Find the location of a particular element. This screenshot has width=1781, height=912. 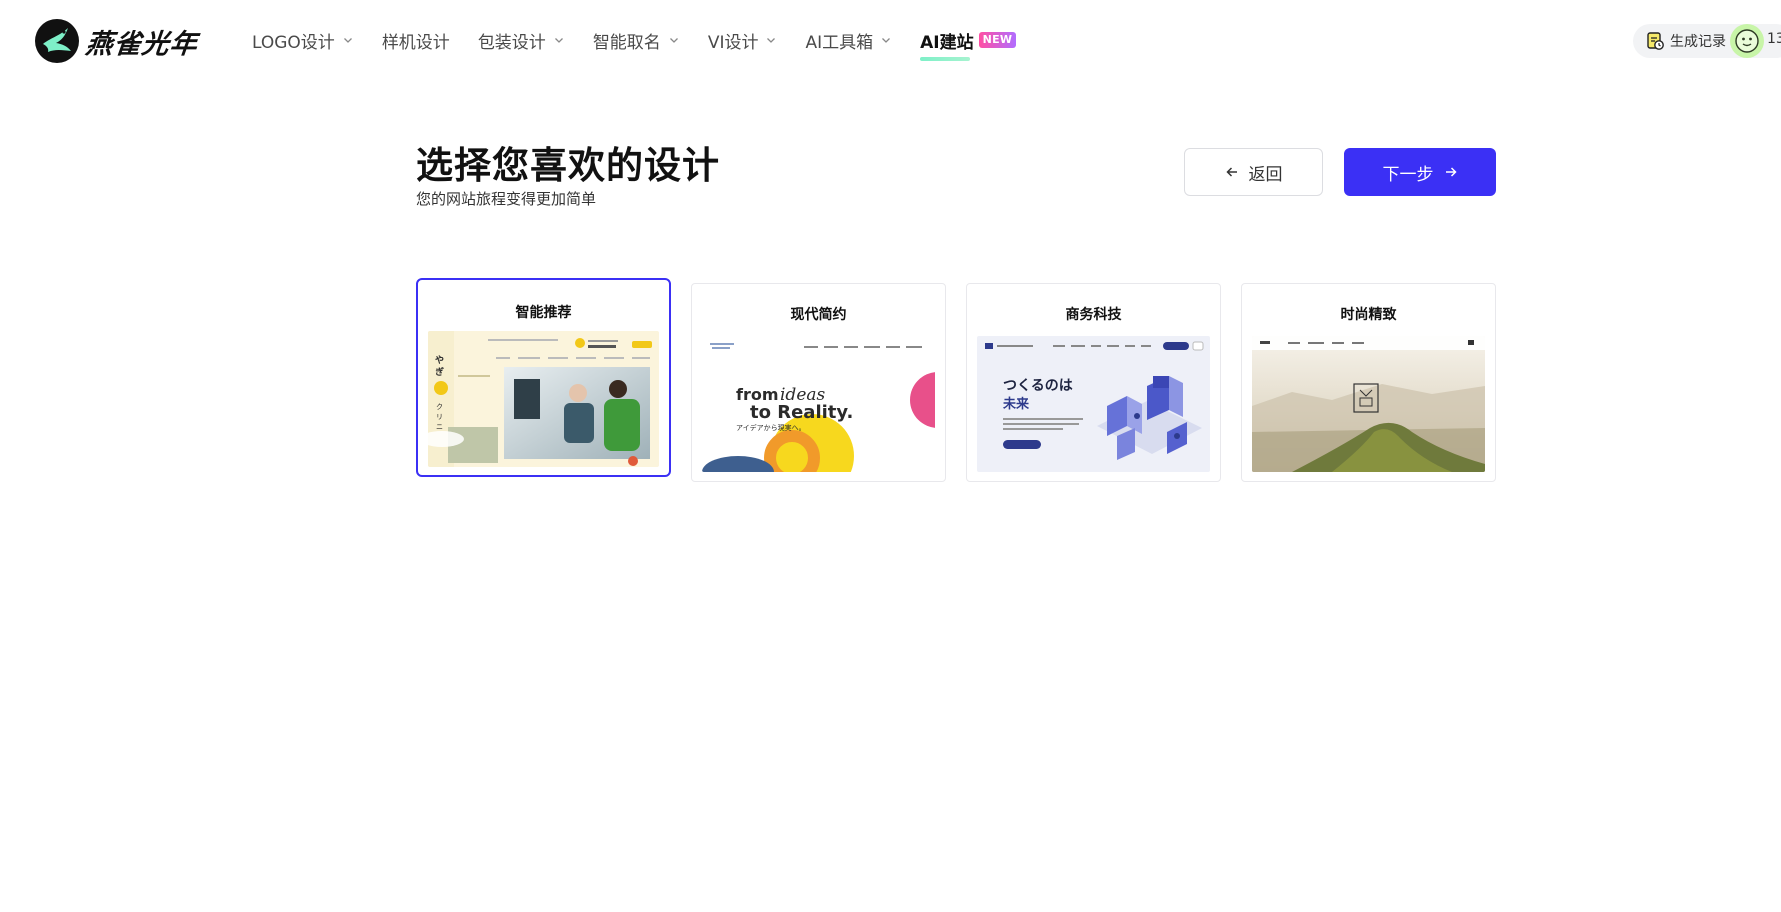

page-subtitle: 您的网站旅程变得更加简单 is located at coordinates (506, 199).